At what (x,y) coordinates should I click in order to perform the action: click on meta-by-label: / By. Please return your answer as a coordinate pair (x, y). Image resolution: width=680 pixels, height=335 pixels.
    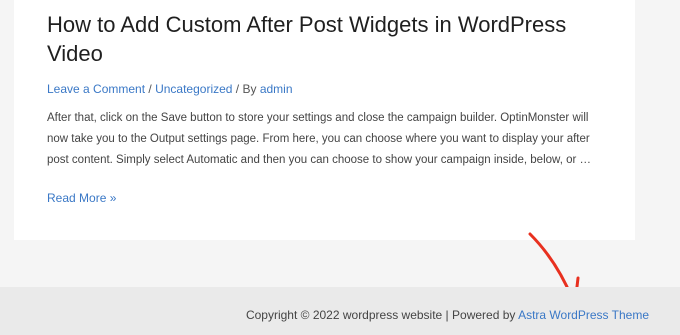
    Looking at the image, I should click on (246, 89).